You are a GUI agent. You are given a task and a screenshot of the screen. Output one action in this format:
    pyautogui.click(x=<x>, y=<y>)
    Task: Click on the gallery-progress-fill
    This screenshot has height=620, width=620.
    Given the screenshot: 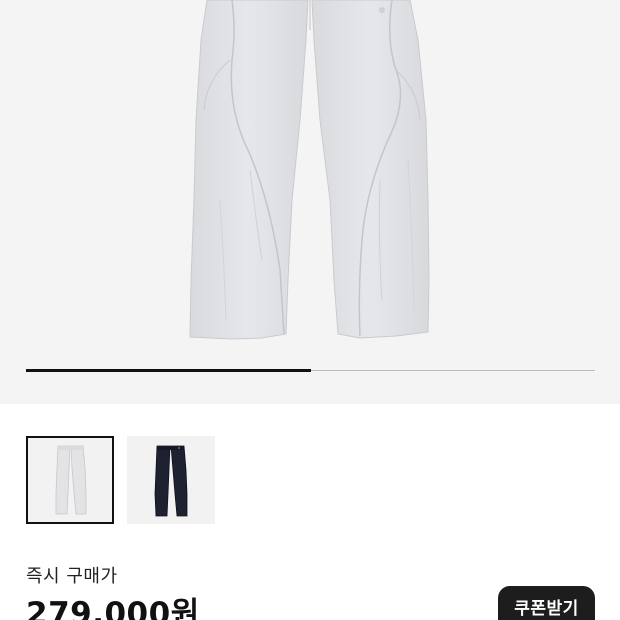 What is the action you would take?
    pyautogui.click(x=168, y=370)
    